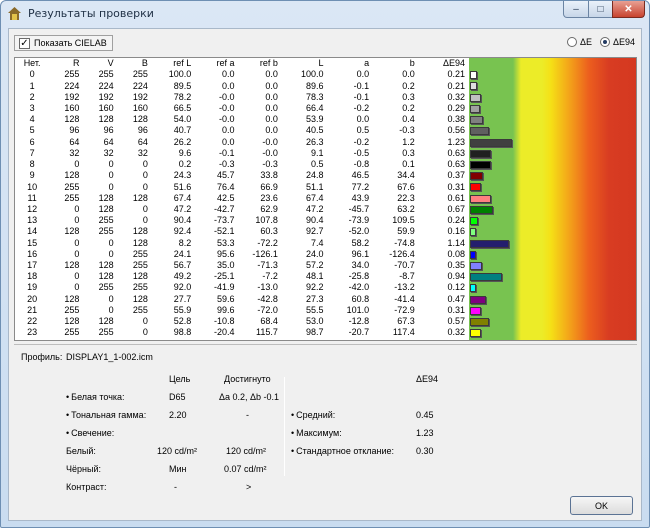 This screenshot has height=528, width=650. What do you see at coordinates (242, 243) in the screenshot?
I see `table-row: 15 0 0 128 8.2 53.3 -72.2 7.4 58.2 -74.8 1.14` at bounding box center [242, 243].